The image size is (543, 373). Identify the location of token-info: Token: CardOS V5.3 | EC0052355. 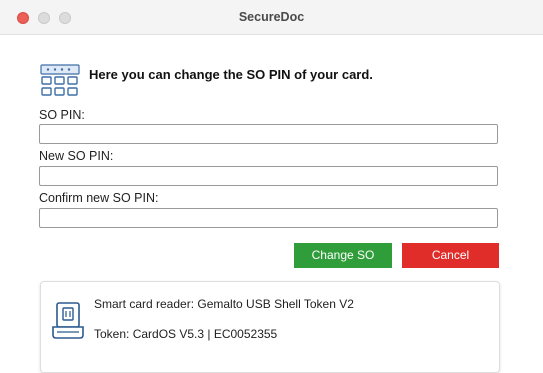
(186, 334).